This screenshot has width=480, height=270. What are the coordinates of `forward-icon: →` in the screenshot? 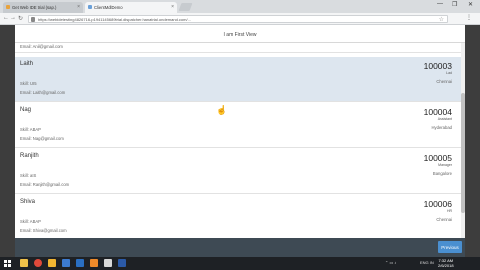 It's located at (13, 18).